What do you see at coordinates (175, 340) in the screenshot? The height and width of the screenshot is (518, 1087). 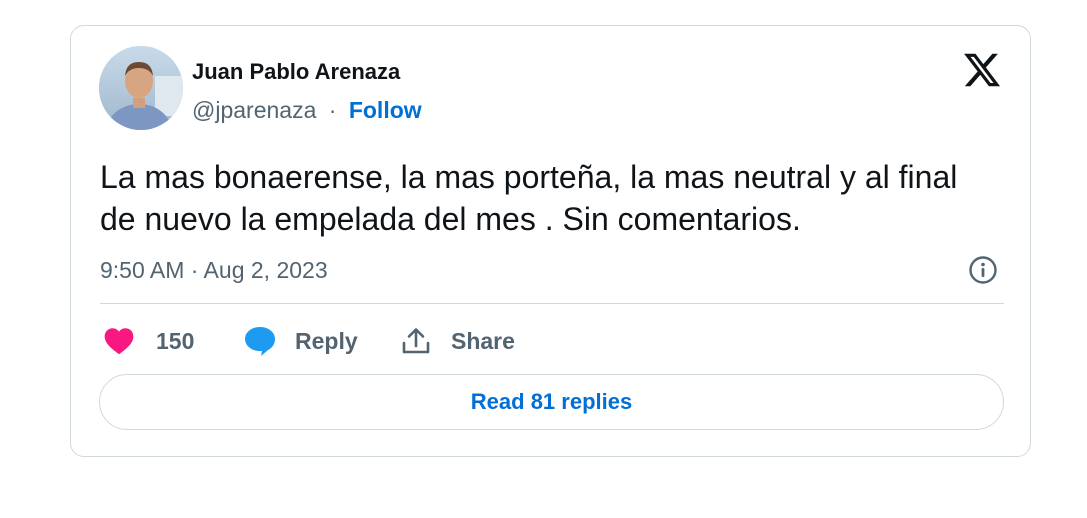 I see `like-count: 150` at bounding box center [175, 340].